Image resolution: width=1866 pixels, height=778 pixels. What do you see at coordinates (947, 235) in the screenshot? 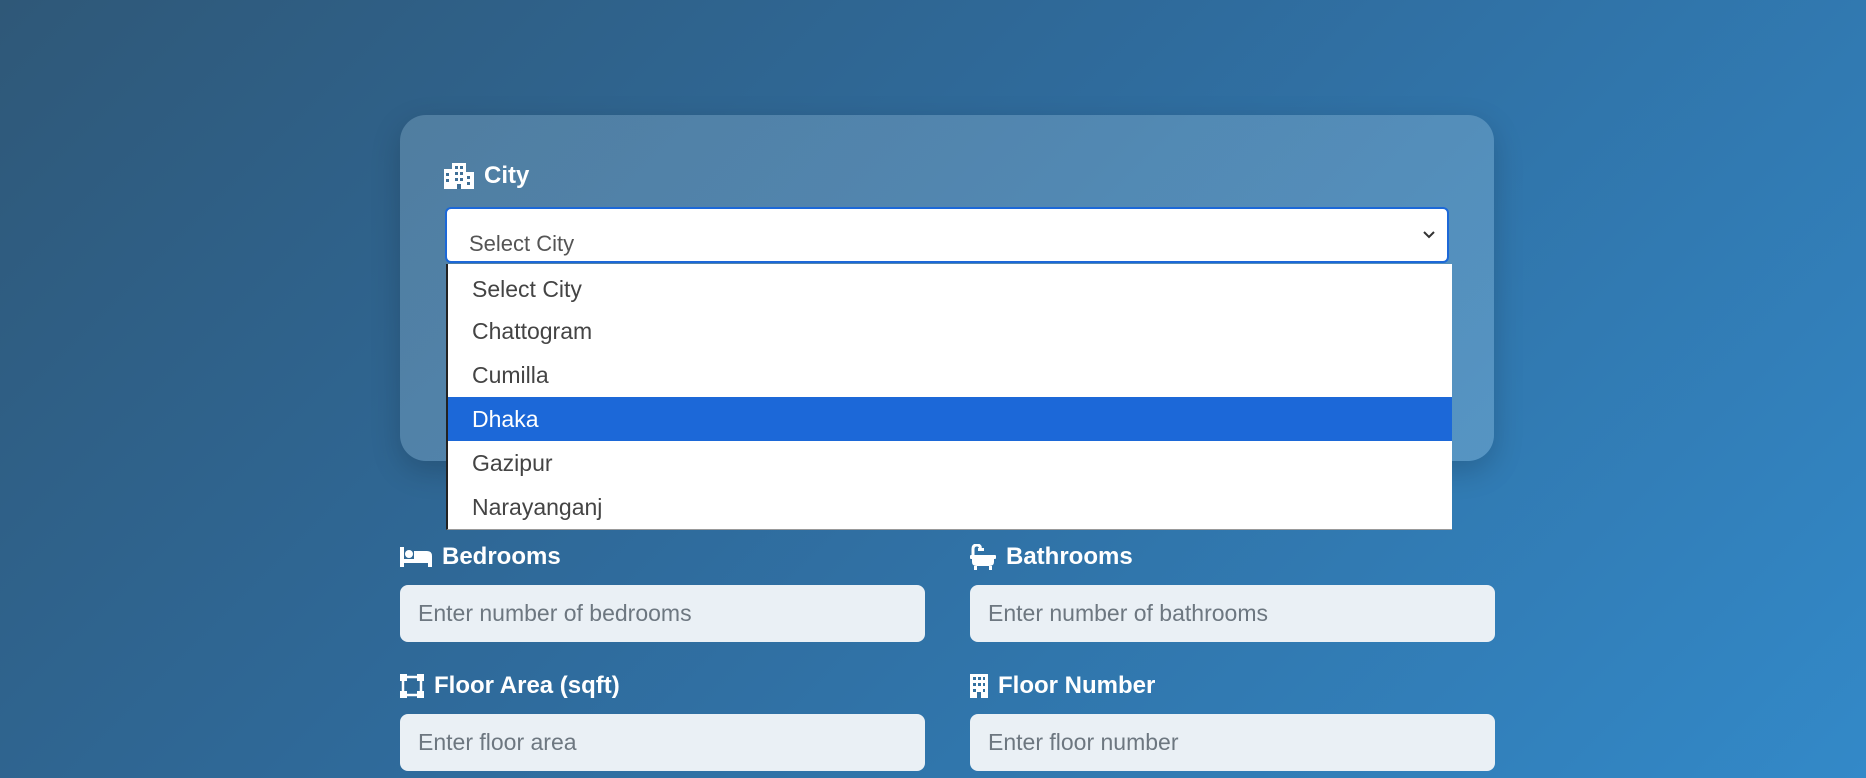
I see `city-select: Select City` at bounding box center [947, 235].